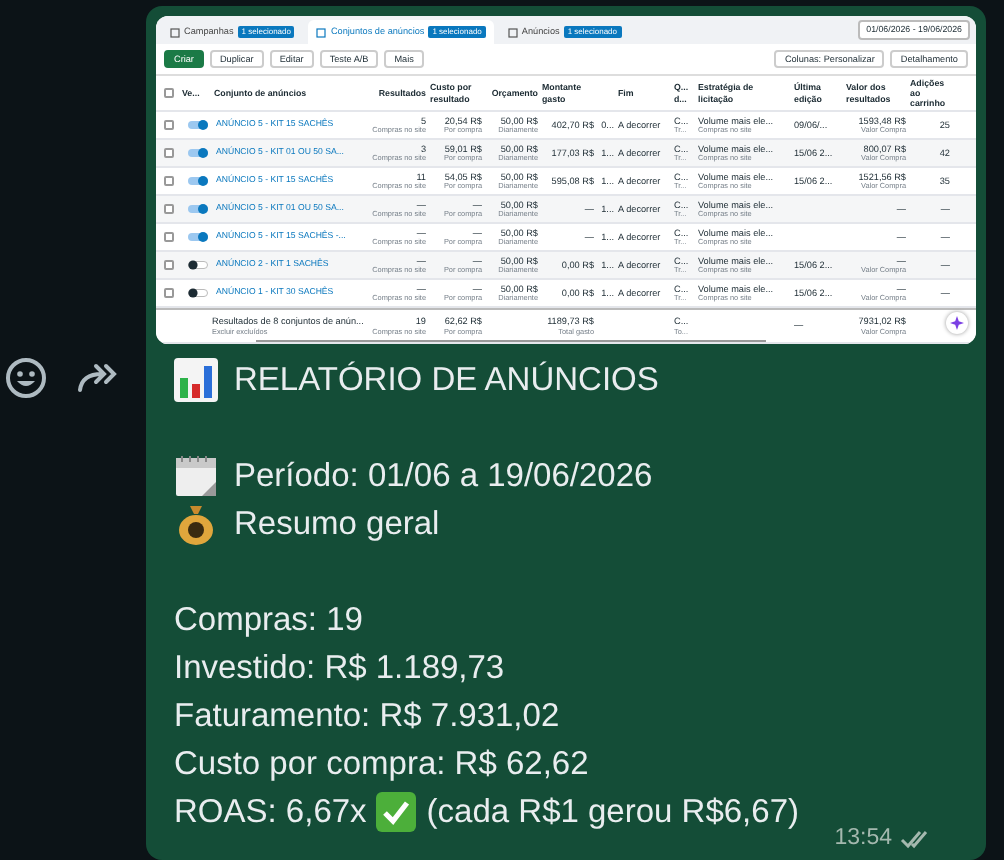 The image size is (1004, 860). I want to click on summary-heading: Resumo geral, so click(337, 525).